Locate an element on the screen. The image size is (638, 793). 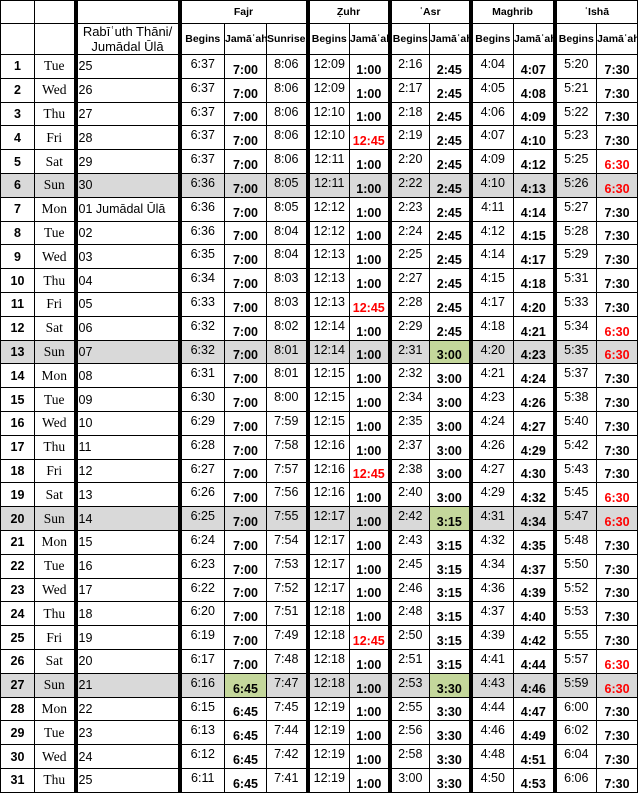
weekday: Sun is located at coordinates (55, 352).